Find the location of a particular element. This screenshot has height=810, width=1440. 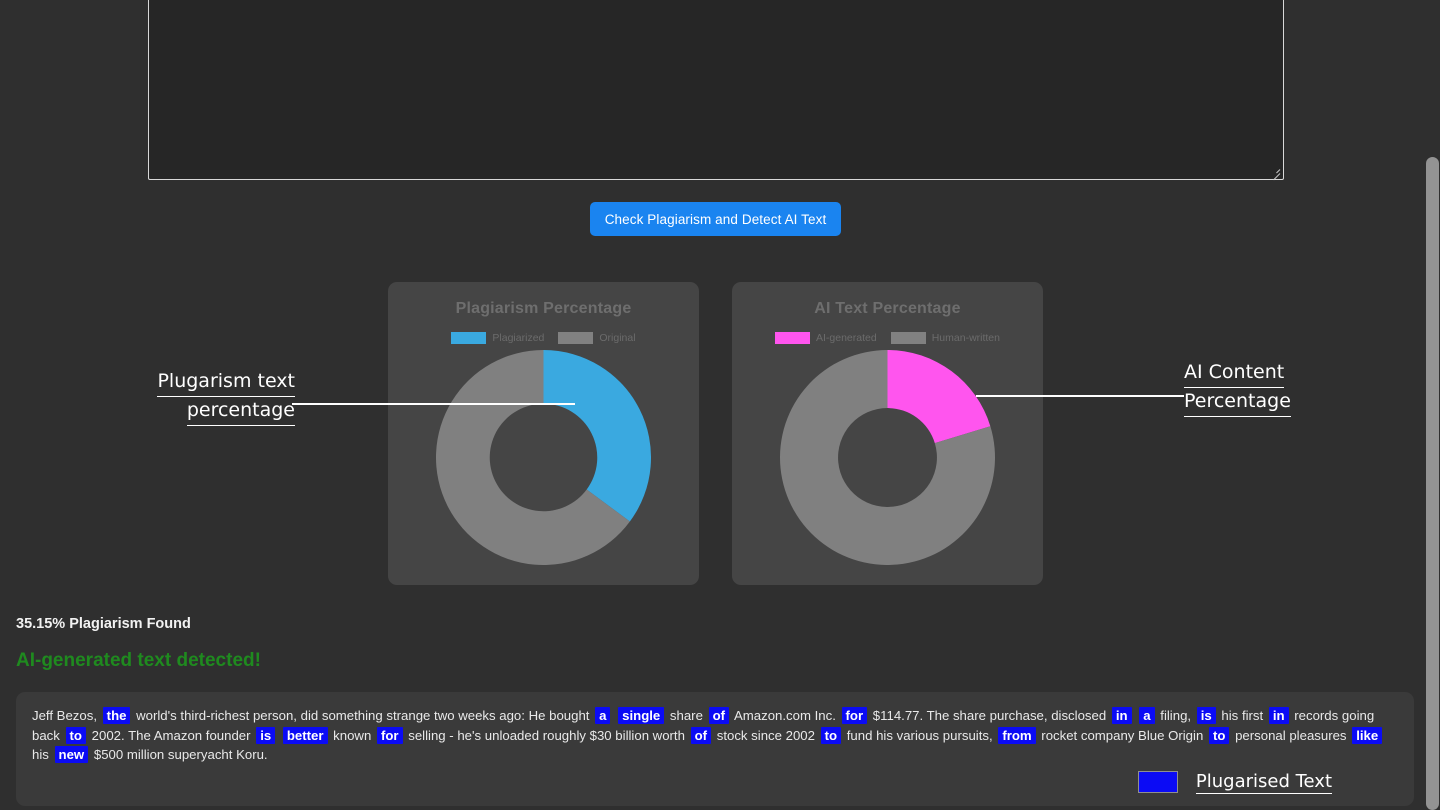

annotation-ai-label: AI Content Percentage is located at coordinates (1237, 388).